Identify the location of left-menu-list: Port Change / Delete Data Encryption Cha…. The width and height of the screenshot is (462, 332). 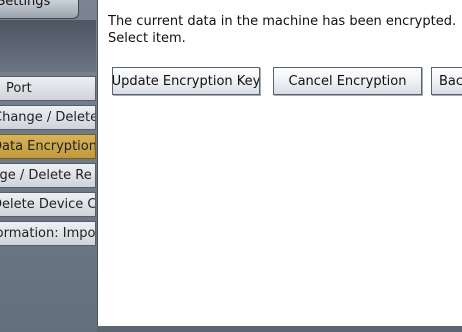
(48, 163).